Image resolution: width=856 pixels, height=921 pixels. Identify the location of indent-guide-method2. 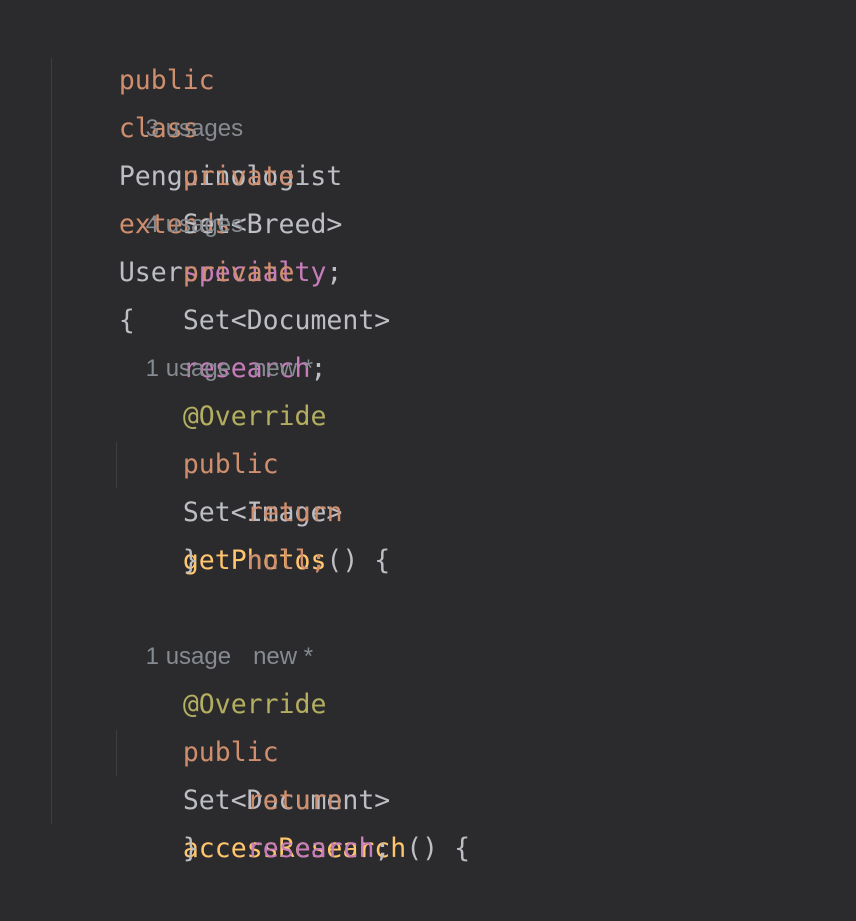
(116, 753).